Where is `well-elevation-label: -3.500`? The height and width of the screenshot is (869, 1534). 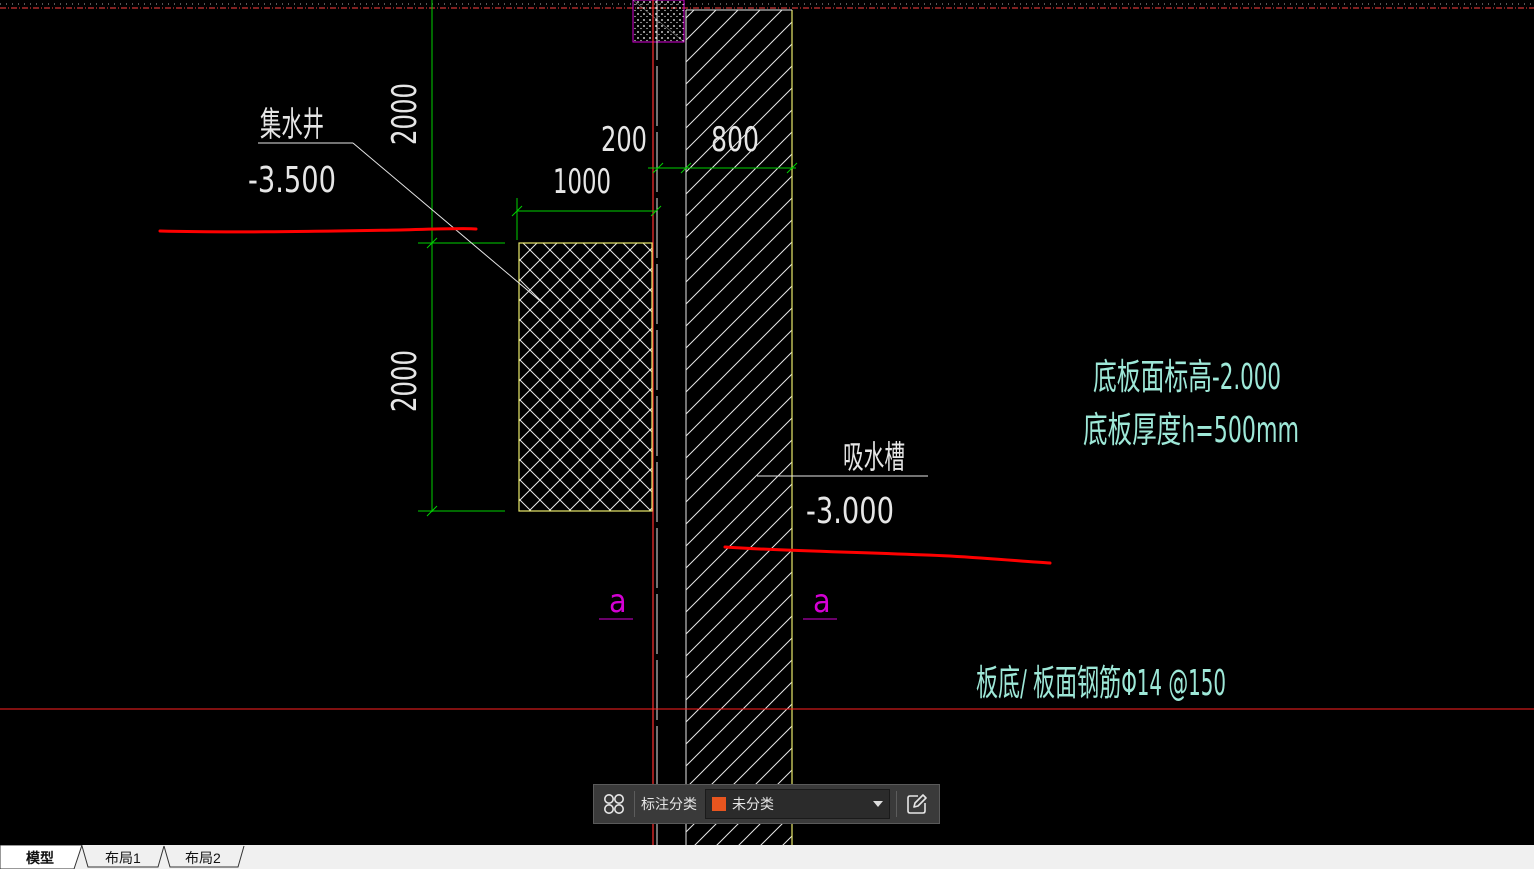 well-elevation-label: -3.500 is located at coordinates (292, 180).